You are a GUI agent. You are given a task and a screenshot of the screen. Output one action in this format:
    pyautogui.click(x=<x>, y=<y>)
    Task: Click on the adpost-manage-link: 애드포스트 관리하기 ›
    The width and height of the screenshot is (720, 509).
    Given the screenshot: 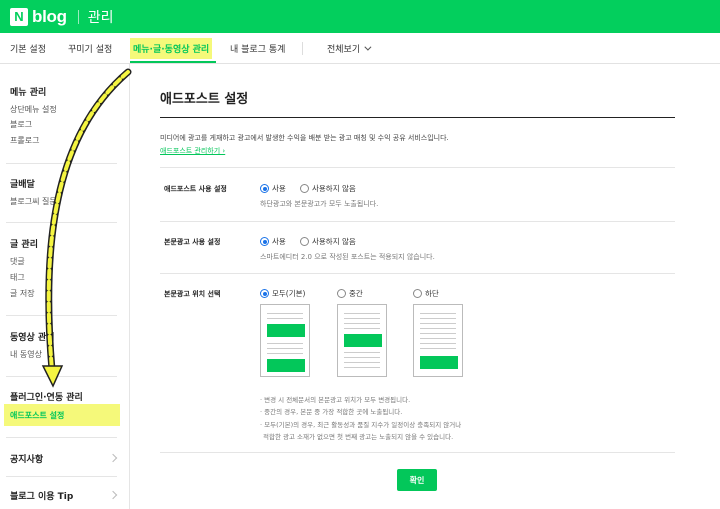 What is the action you would take?
    pyautogui.click(x=192, y=151)
    